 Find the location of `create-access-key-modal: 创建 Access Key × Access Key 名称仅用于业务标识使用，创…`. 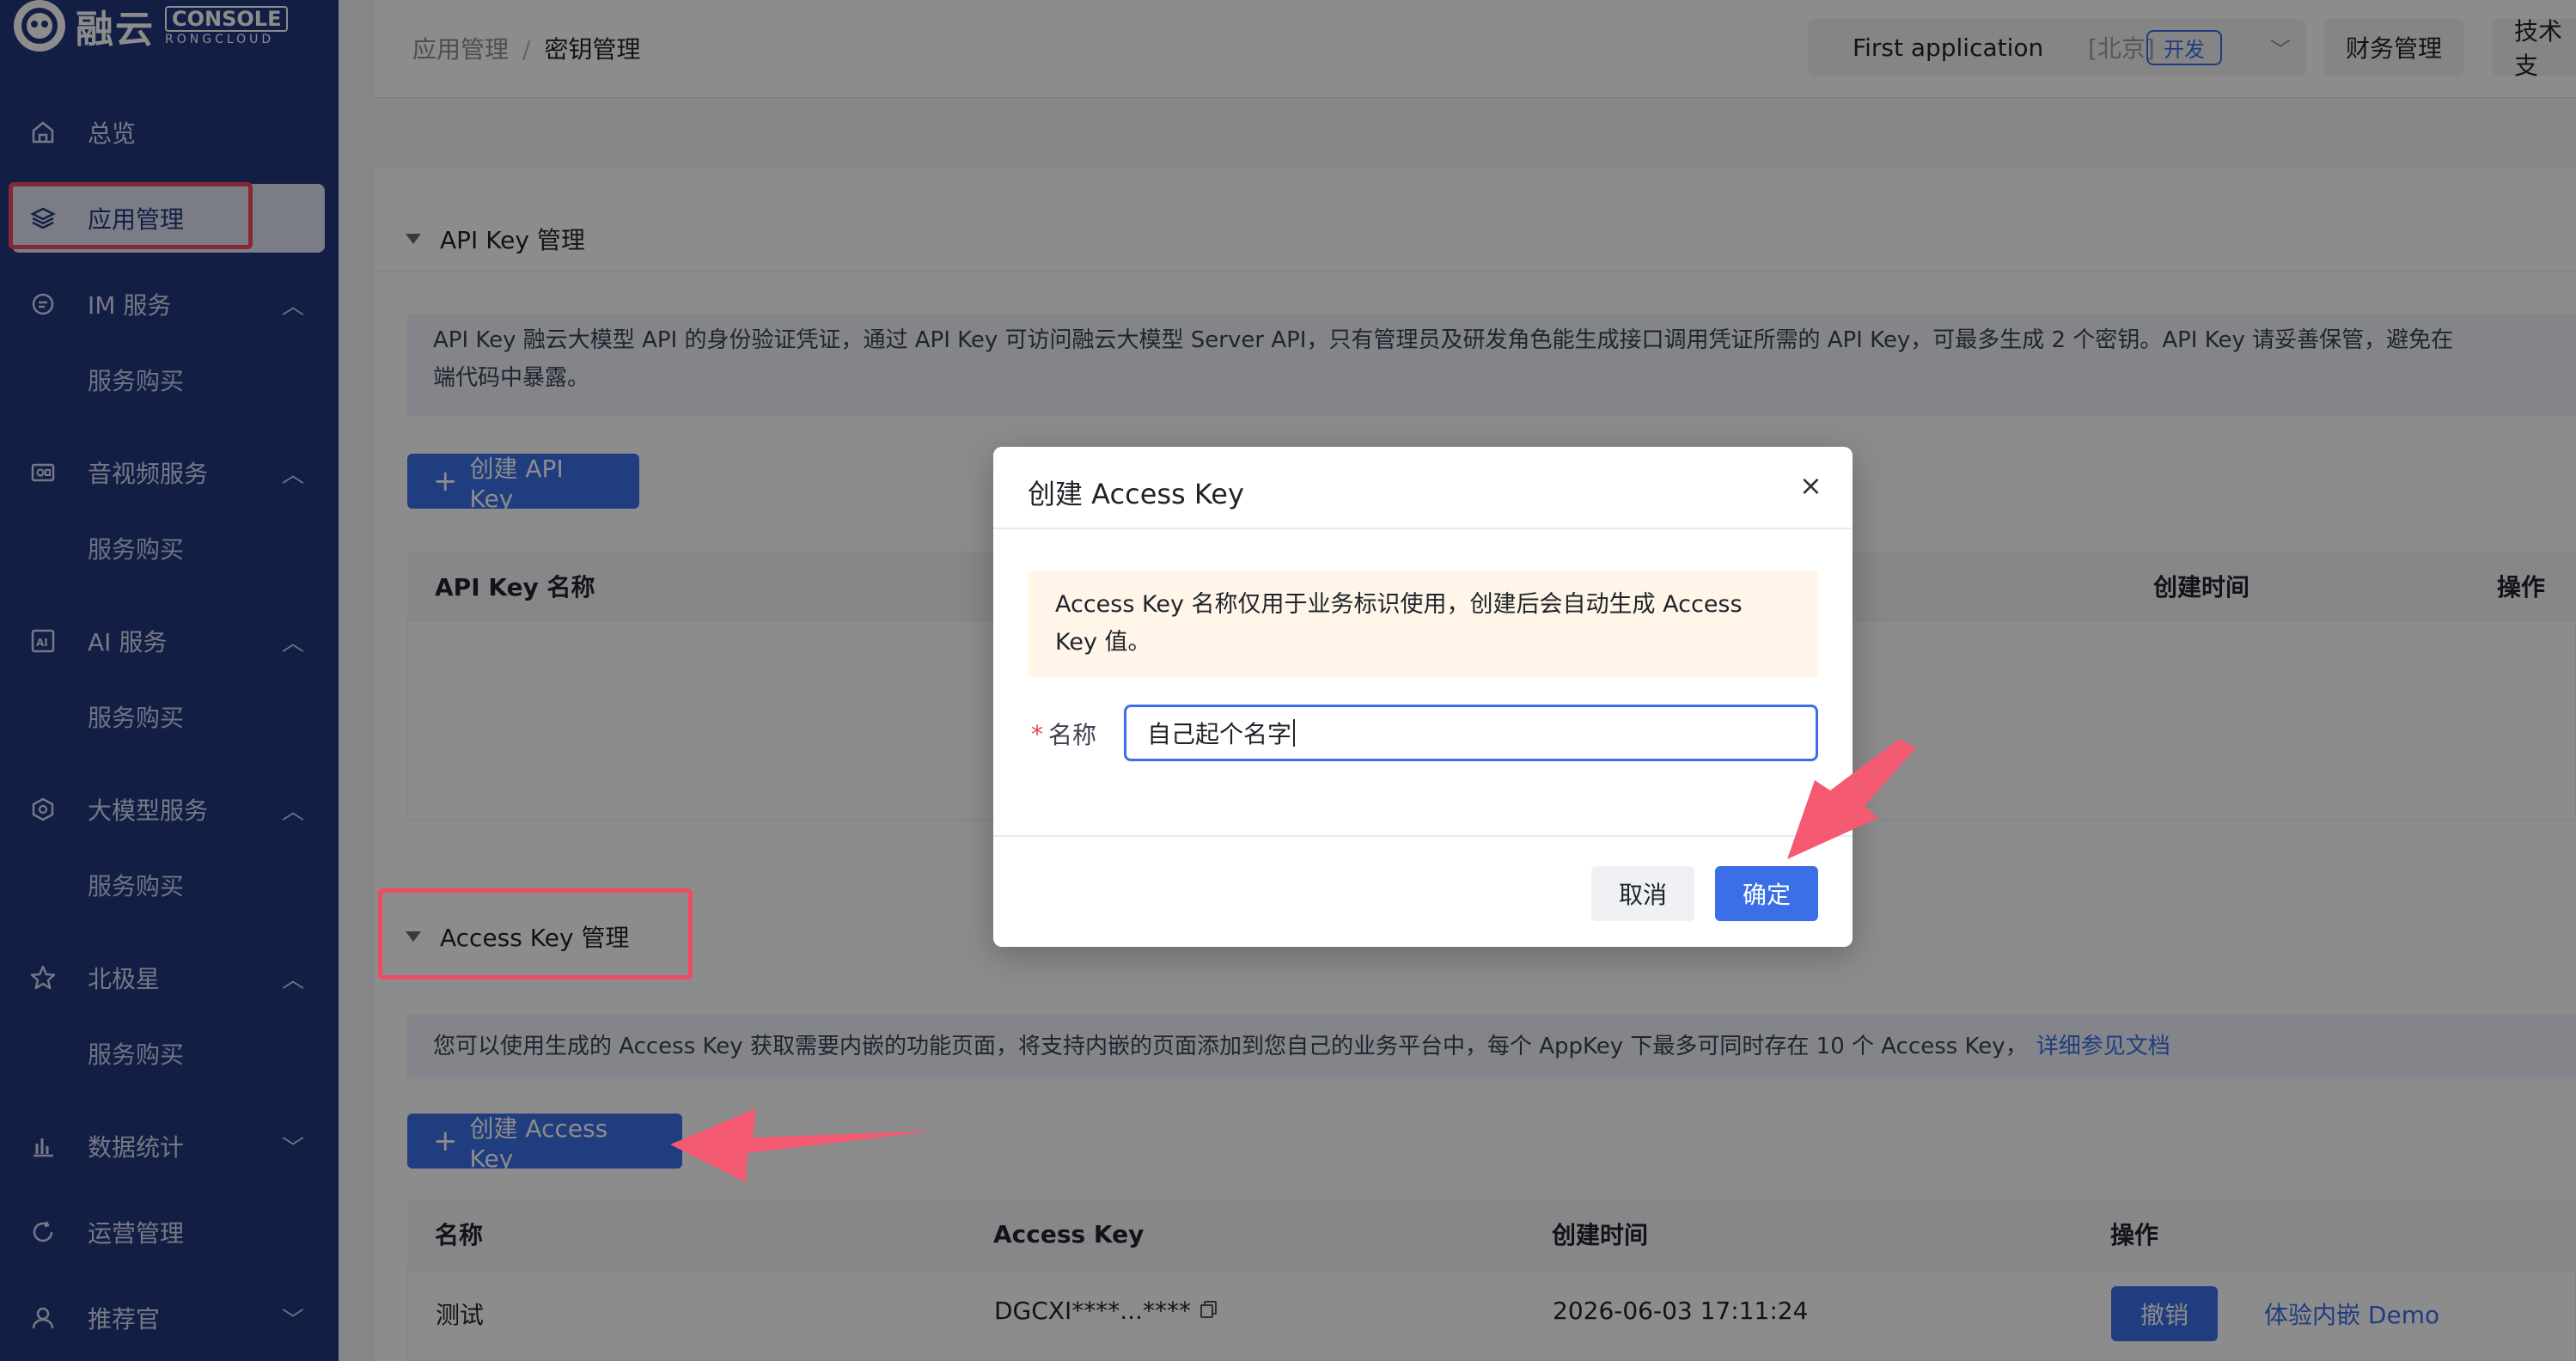

create-access-key-modal: 创建 Access Key × Access Key 名称仅用于业务标识使用，创… is located at coordinates (1423, 697).